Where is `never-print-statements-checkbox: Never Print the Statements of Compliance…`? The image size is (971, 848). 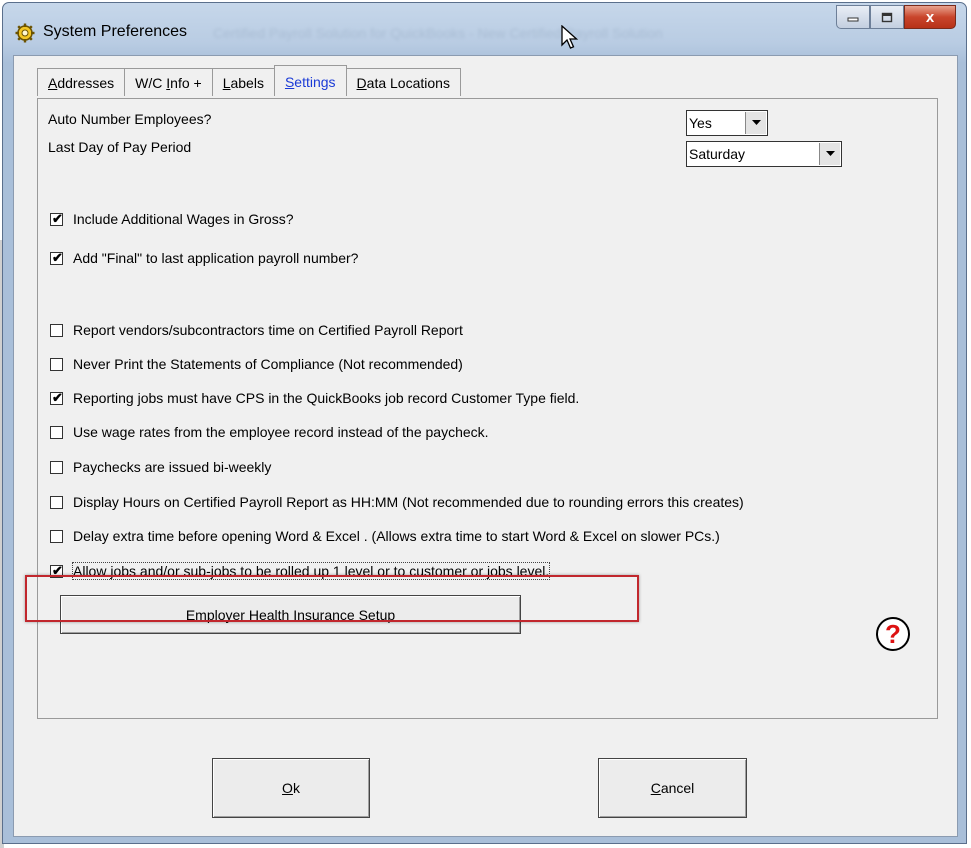 never-print-statements-checkbox: Never Print the Statements of Compliance… is located at coordinates (256, 364).